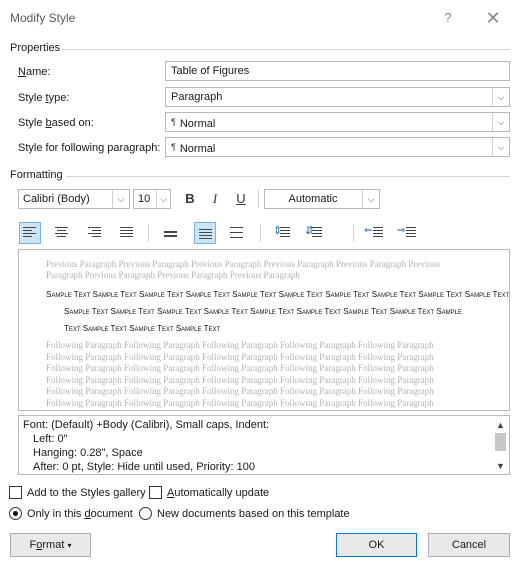 The height and width of the screenshot is (565, 515). What do you see at coordinates (500, 425) in the screenshot?
I see `scroll-up-icon: ▲` at bounding box center [500, 425].